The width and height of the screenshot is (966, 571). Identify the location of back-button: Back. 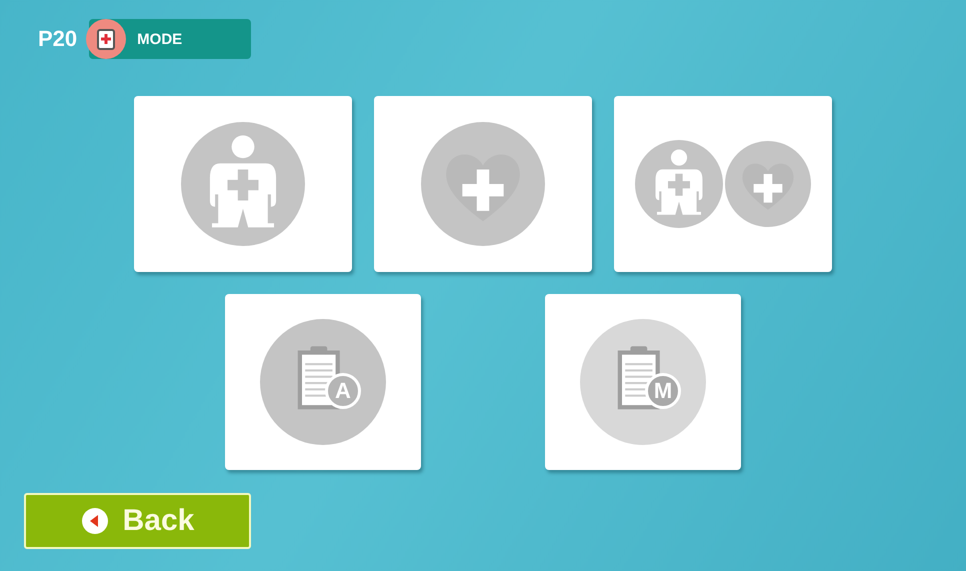
(137, 521).